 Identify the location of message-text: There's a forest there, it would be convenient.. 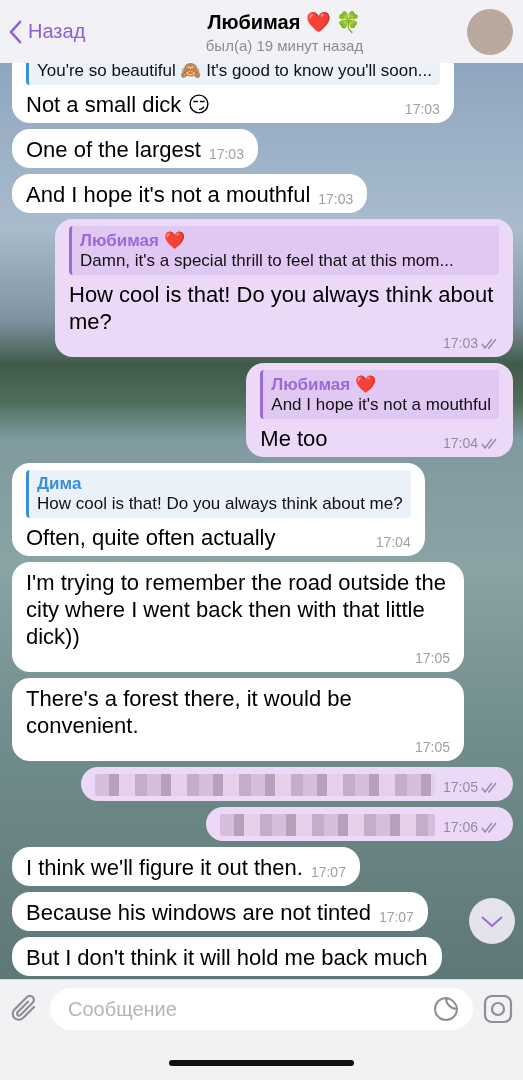
(189, 712).